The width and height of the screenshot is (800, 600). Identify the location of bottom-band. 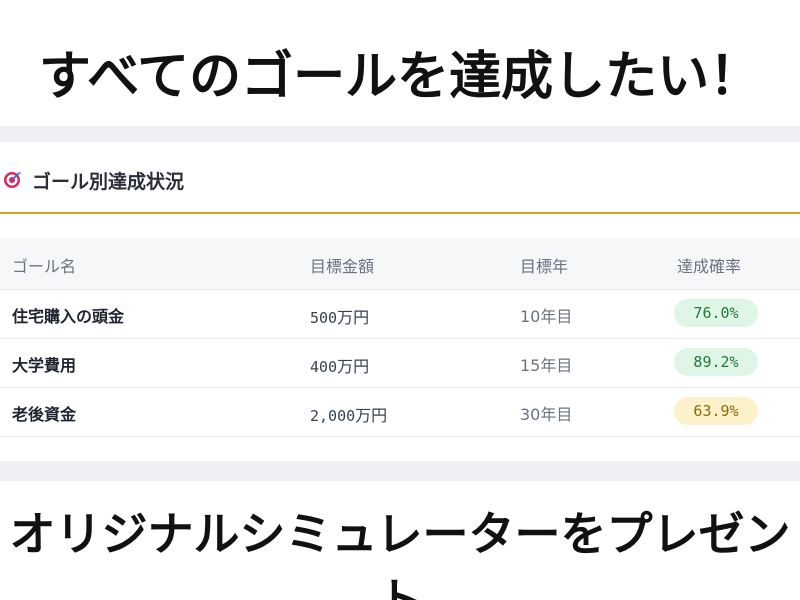
(400, 471).